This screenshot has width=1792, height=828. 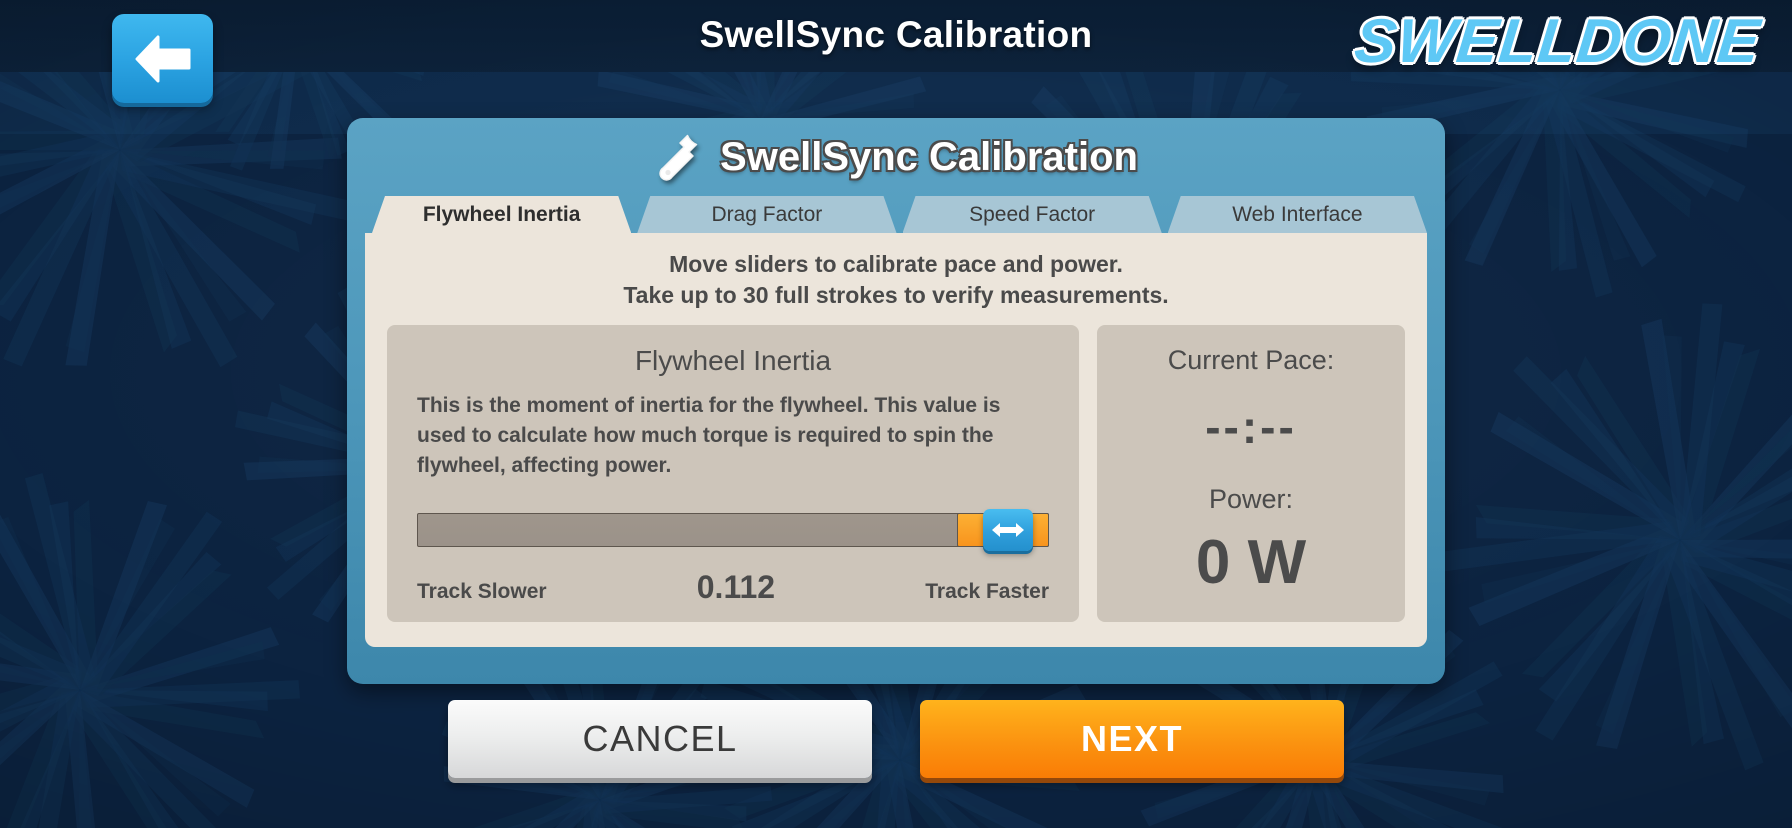 I want to click on inertia-heading: Flywheel Inertia, so click(x=733, y=361).